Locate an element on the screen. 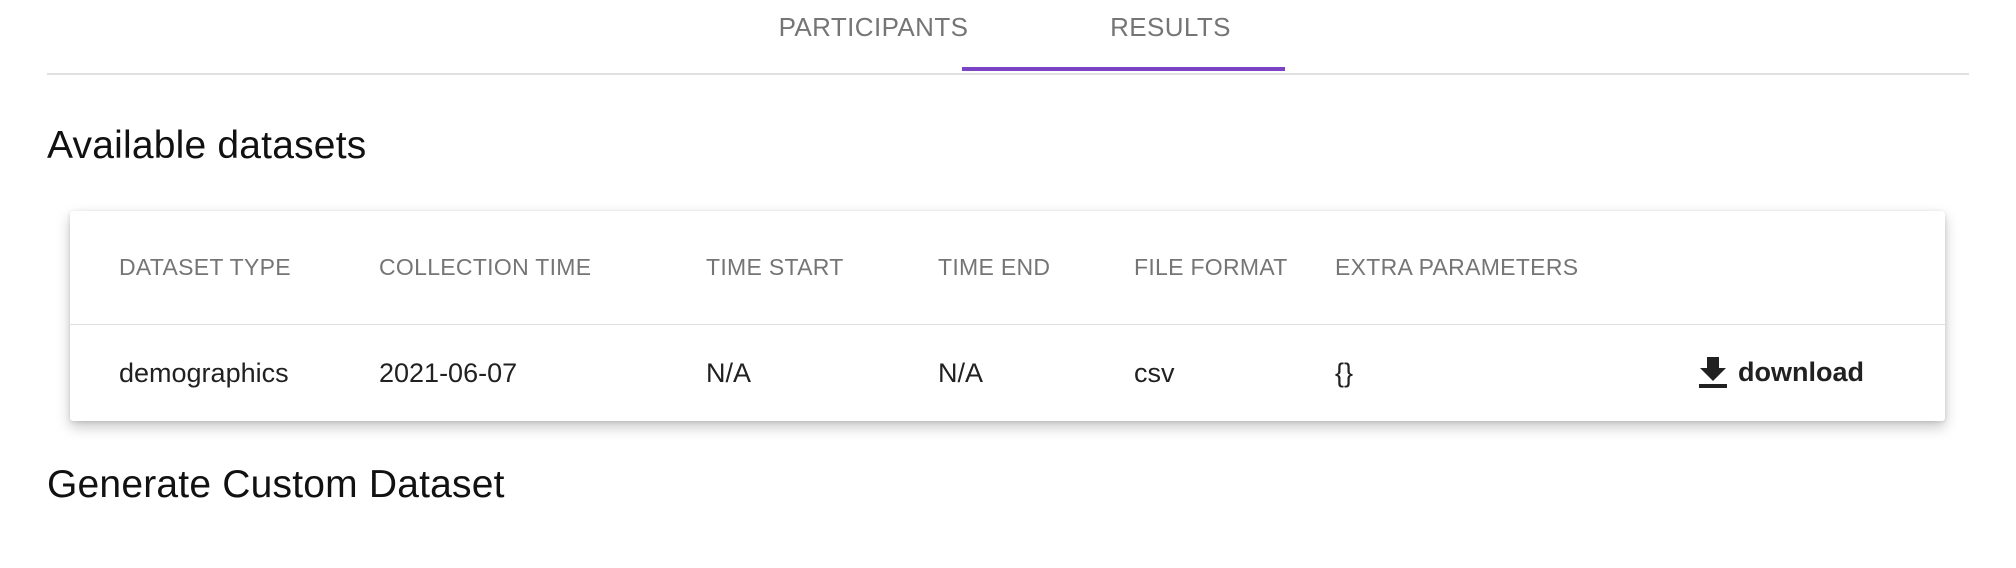  cell-collection-time: 2021-06-07 is located at coordinates (448, 373).